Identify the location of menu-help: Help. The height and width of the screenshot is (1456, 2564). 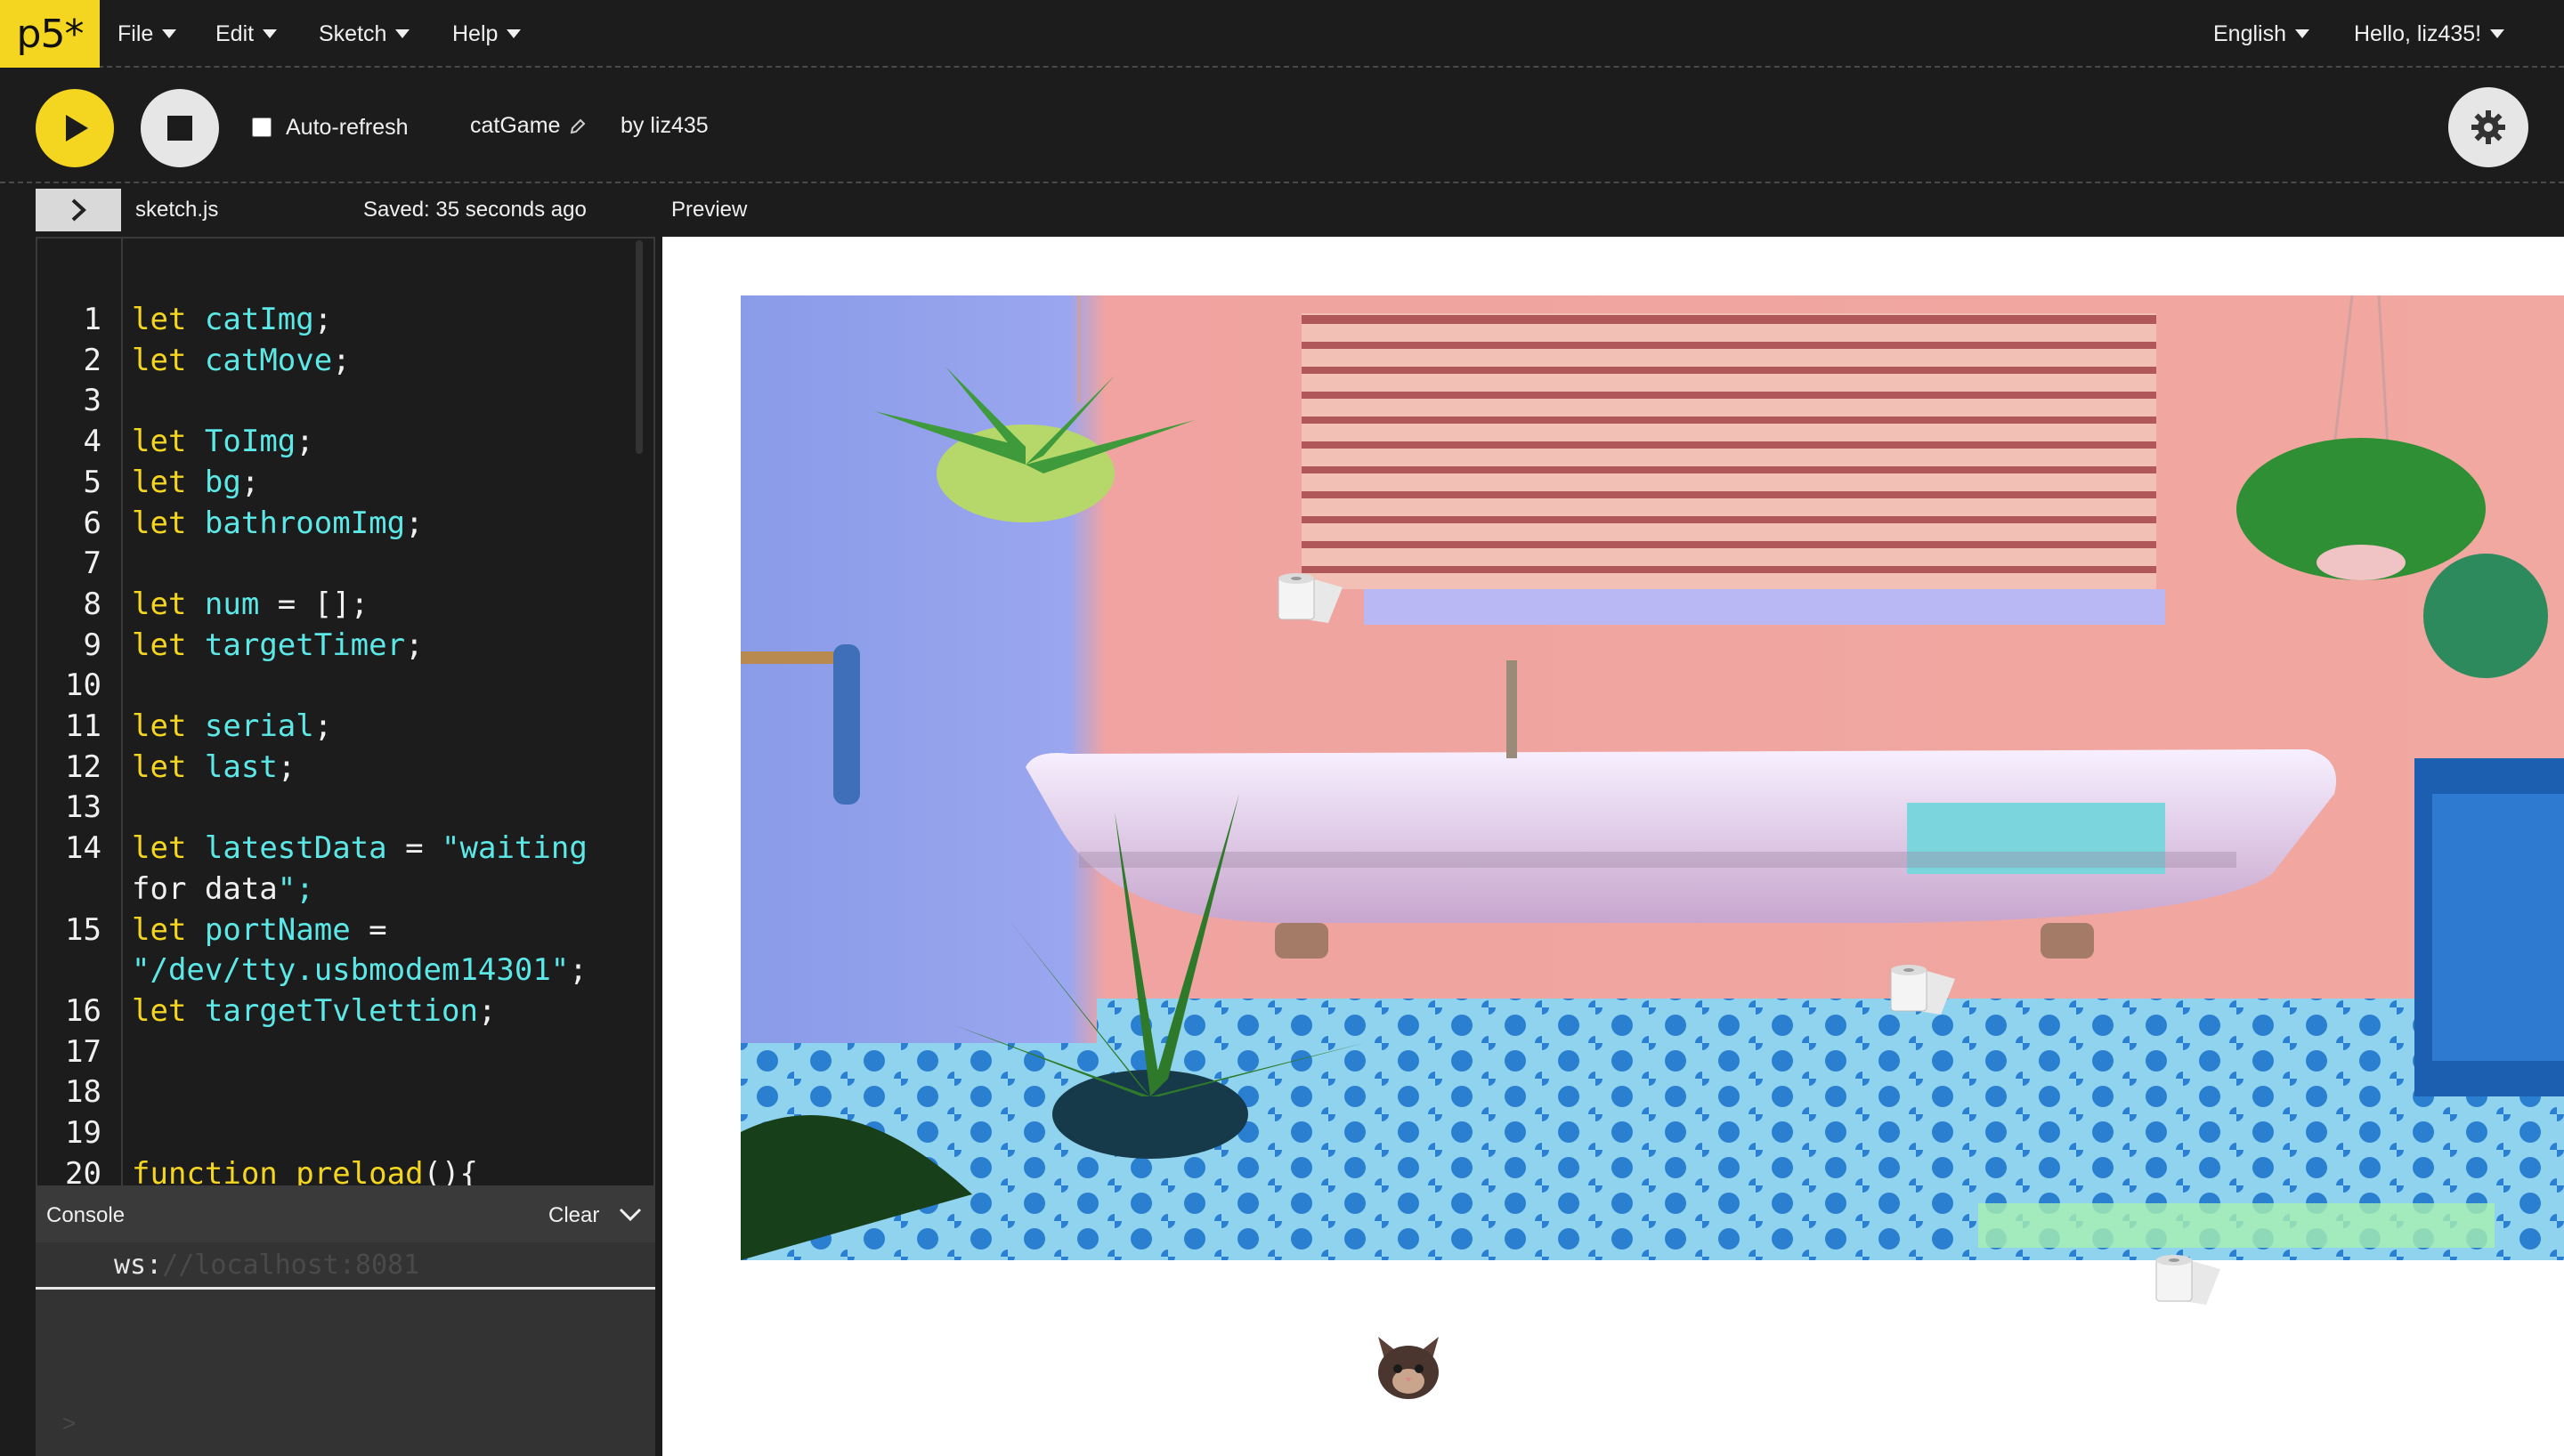
(487, 34).